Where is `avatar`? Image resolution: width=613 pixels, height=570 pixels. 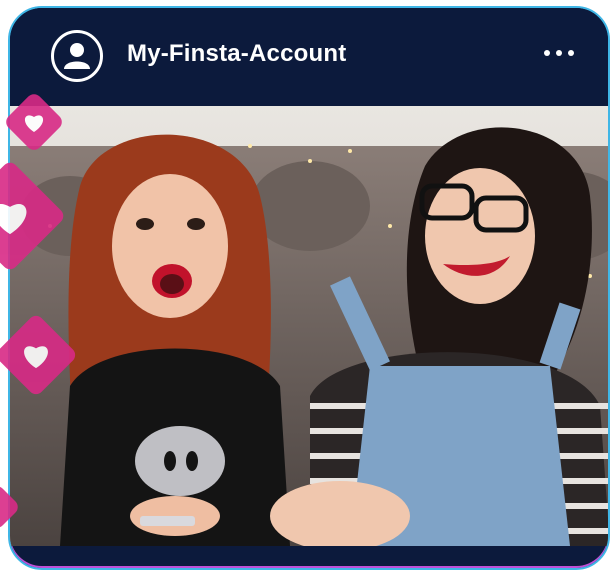 avatar is located at coordinates (77, 56).